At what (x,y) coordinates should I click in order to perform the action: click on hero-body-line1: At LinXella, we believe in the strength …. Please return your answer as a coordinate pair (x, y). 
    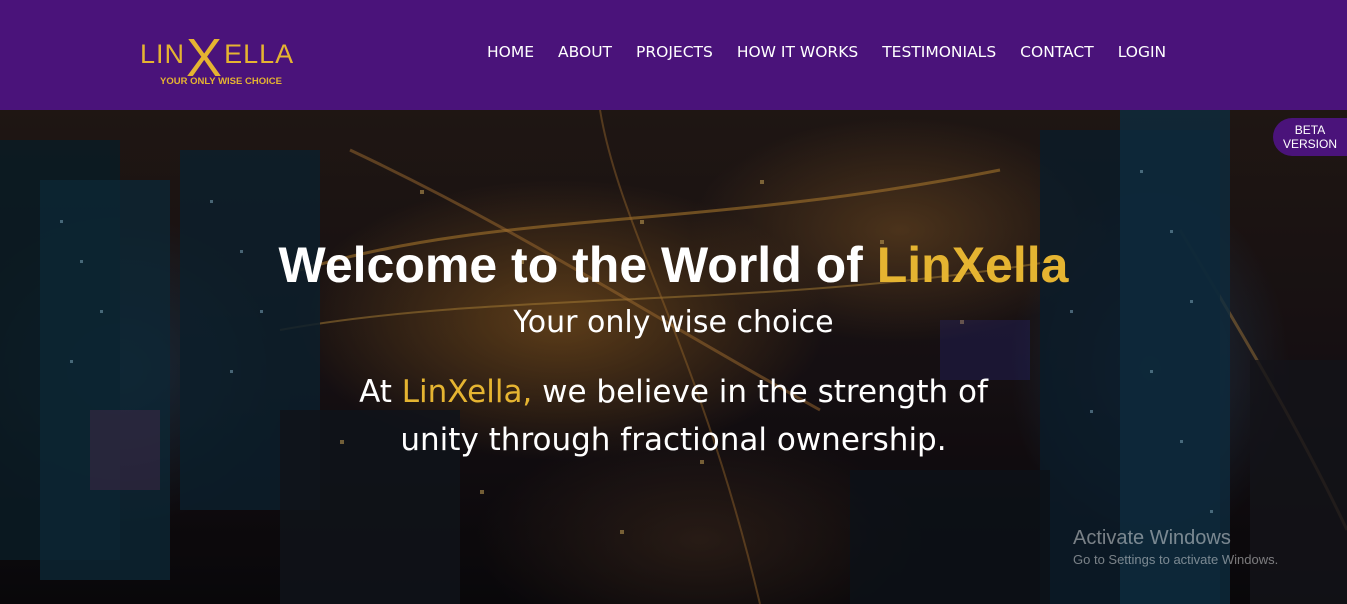
    Looking at the image, I should click on (673, 392).